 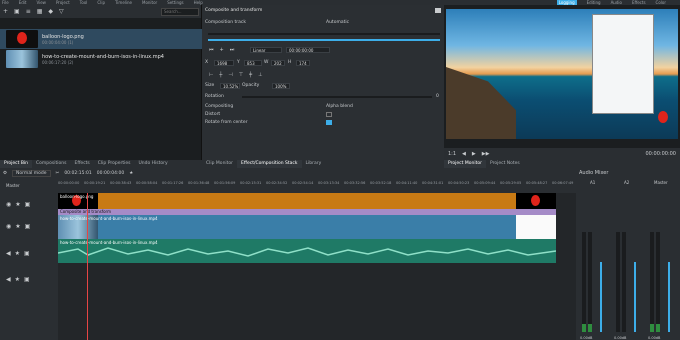 I want to click on panel-tab: Undo History, so click(x=152, y=164).